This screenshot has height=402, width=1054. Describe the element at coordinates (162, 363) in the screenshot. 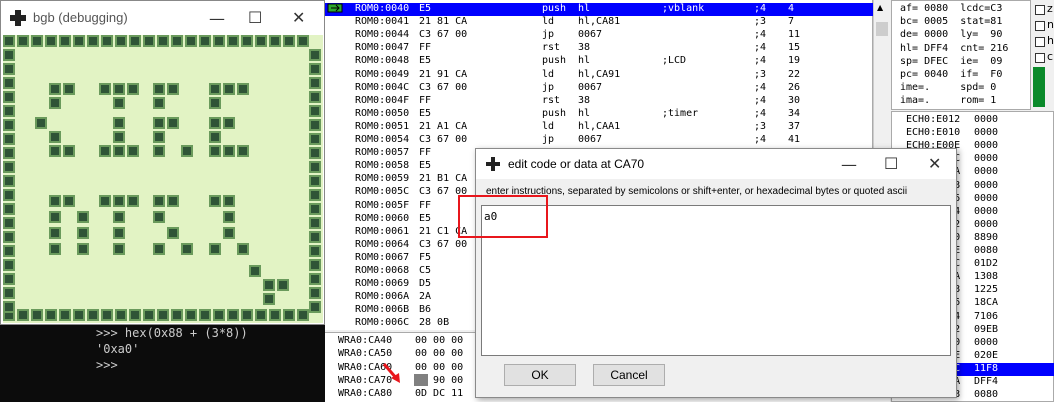

I see `python-console: >>> hex(0x88 + (3*8)) '0xa0' >>>` at that location.